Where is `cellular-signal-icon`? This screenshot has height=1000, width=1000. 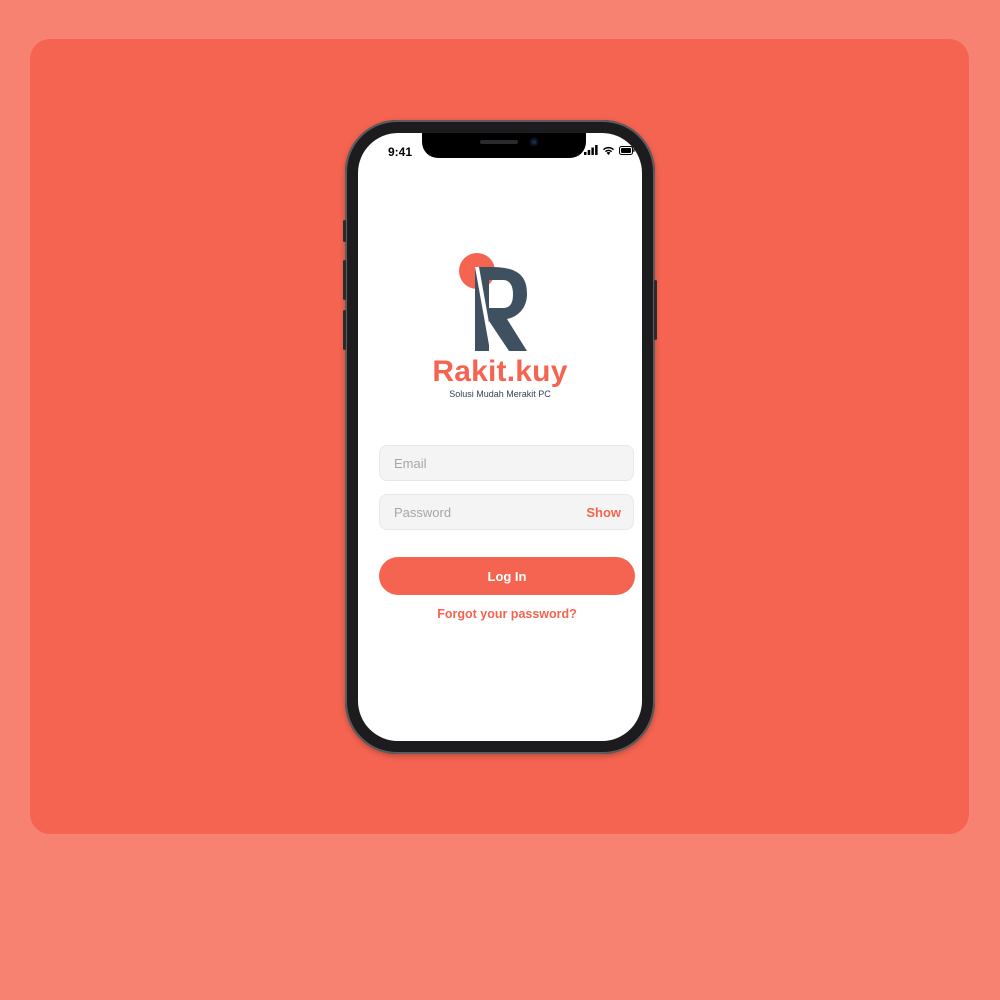
cellular-signal-icon is located at coordinates (591, 150).